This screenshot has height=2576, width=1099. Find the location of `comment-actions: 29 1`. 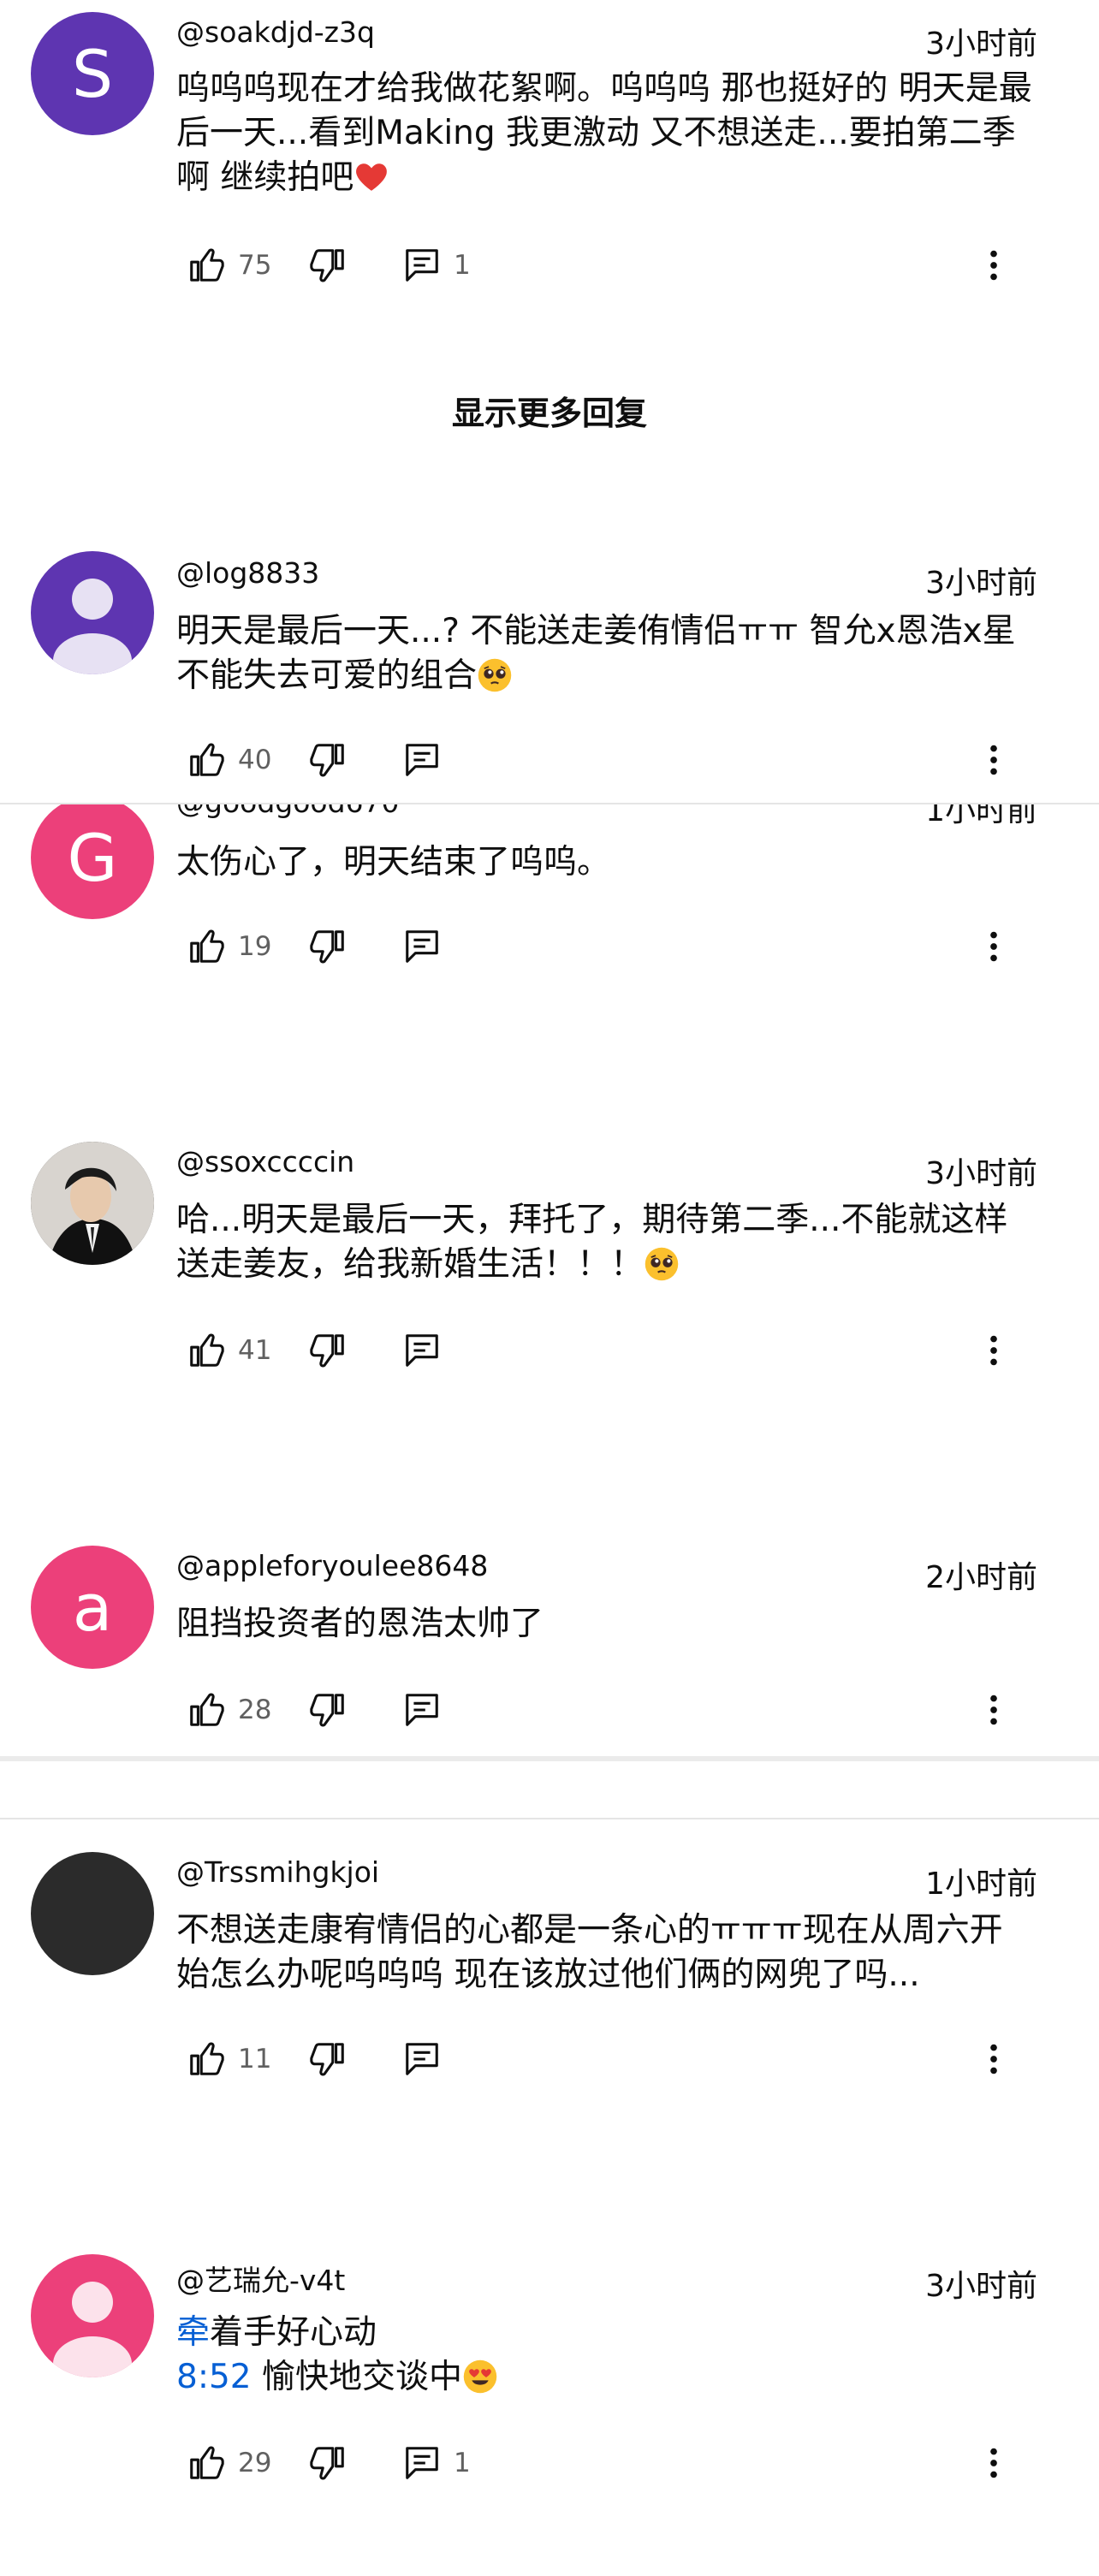

comment-actions: 29 1 is located at coordinates (608, 2463).